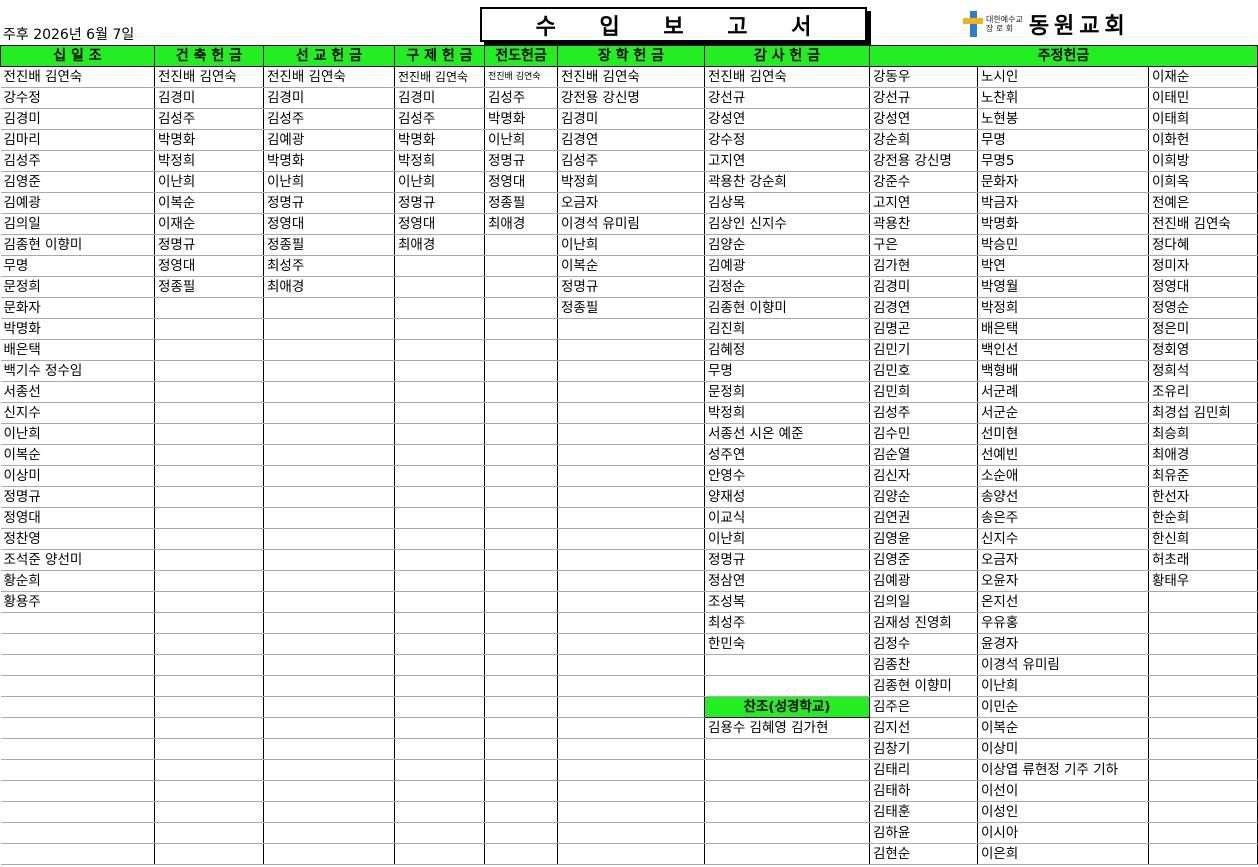 This screenshot has height=867, width=1258. Describe the element at coordinates (77, 224) in the screenshot. I see `name-cell: 김의일` at that location.